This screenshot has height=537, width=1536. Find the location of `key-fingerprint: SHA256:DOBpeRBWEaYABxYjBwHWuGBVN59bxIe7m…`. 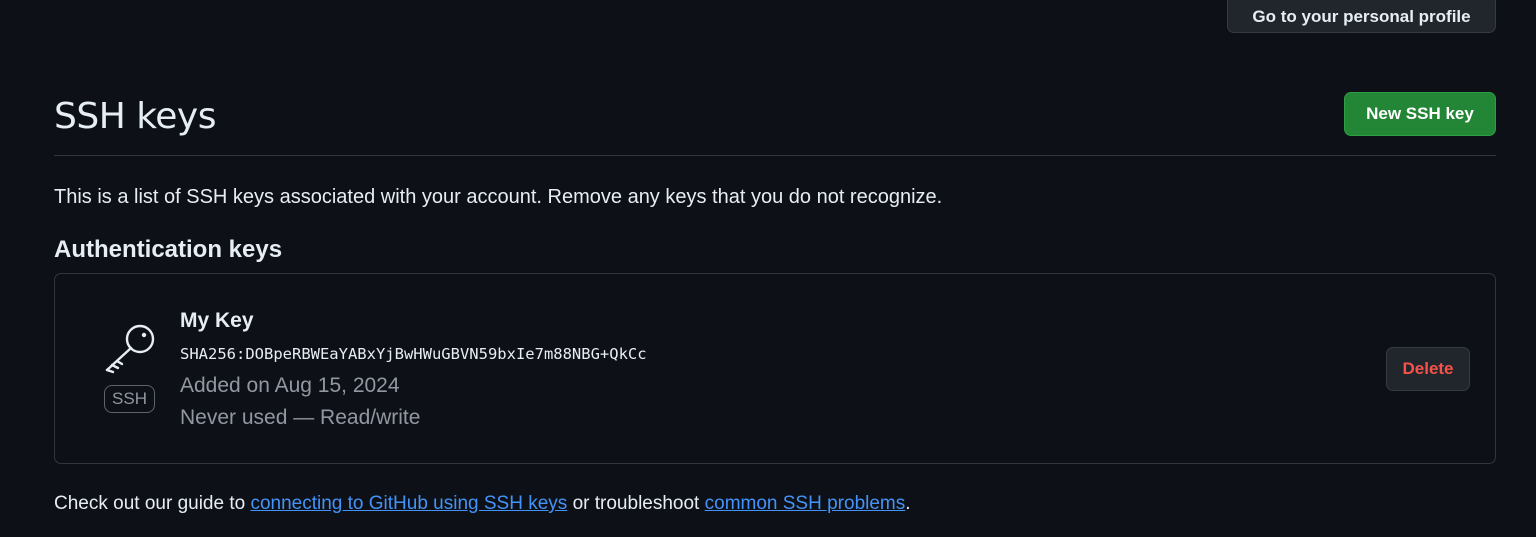

key-fingerprint: SHA256:DOBpeRBWEaYABxYjBwHWuGBVN59bxIe7m… is located at coordinates (413, 354).